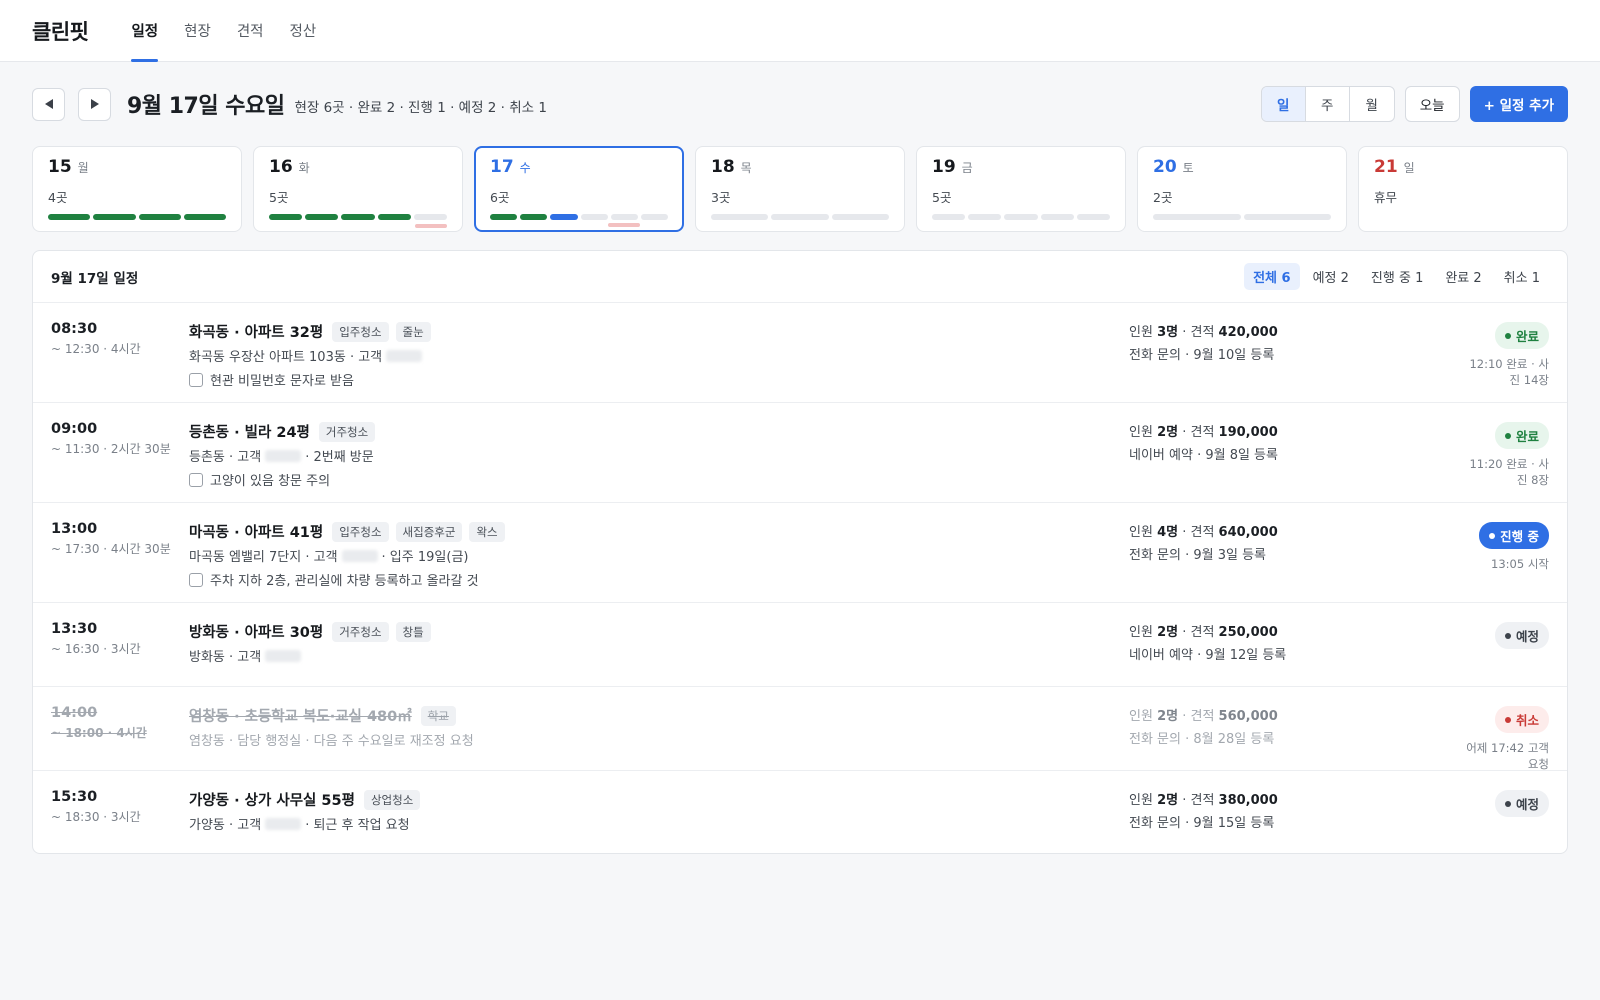 This screenshot has width=1600, height=1000. Describe the element at coordinates (1202, 355) in the screenshot. I see `job-source: 전화 문의 · 9월 10일 등록` at that location.